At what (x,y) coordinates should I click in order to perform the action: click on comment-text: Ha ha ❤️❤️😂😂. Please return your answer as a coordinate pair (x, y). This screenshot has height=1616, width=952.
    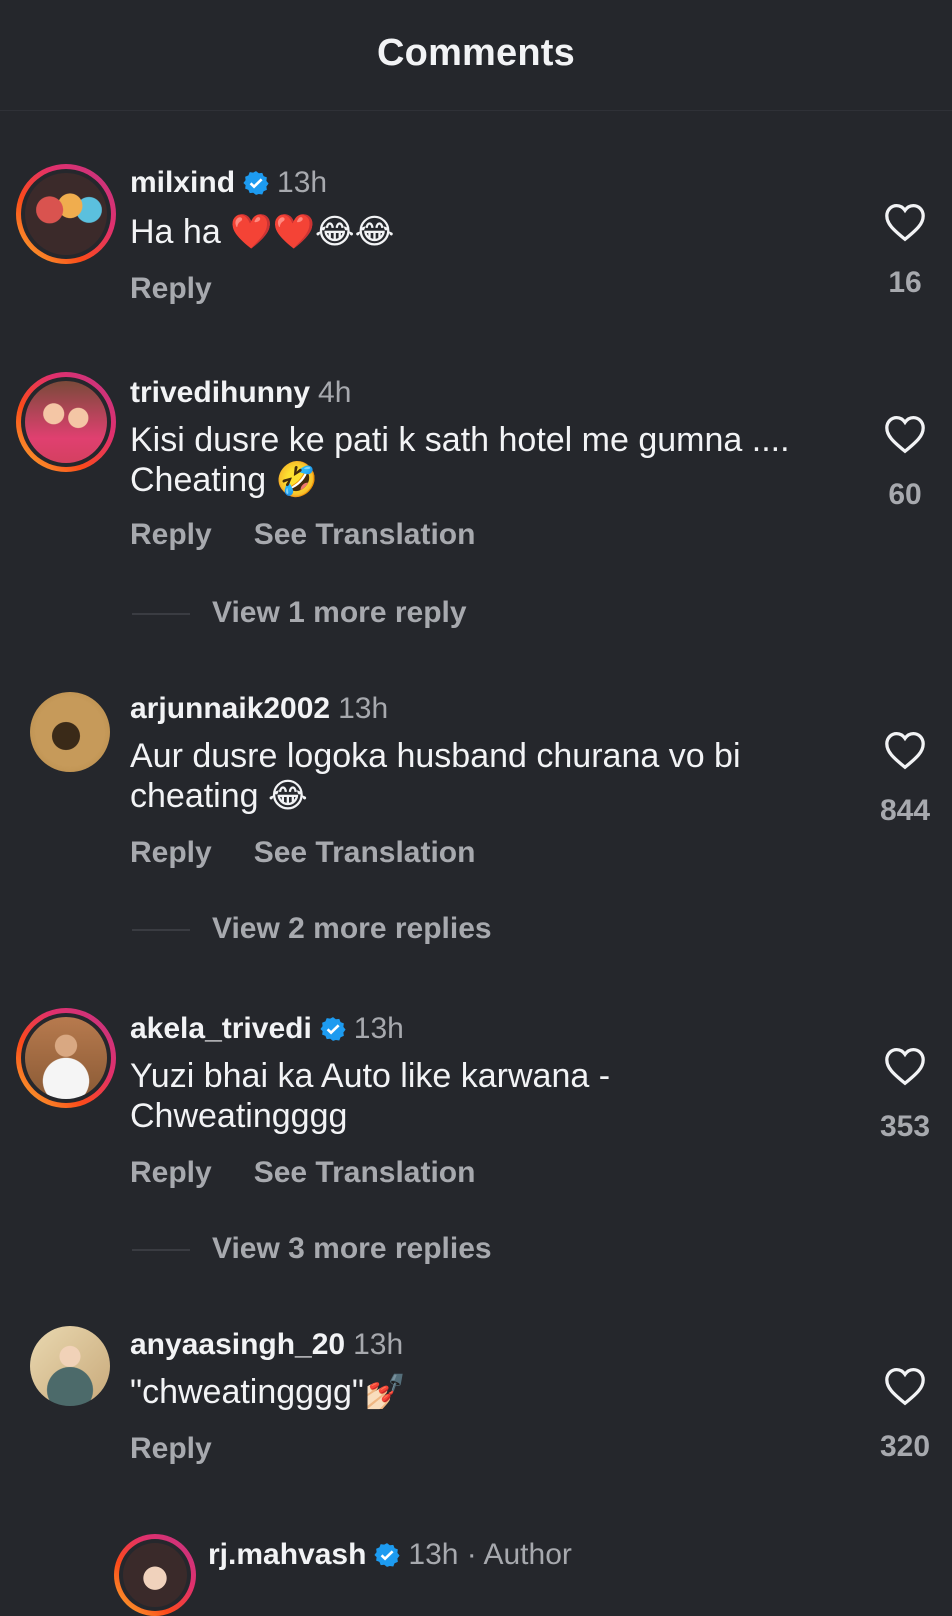
    Looking at the image, I should click on (262, 232).